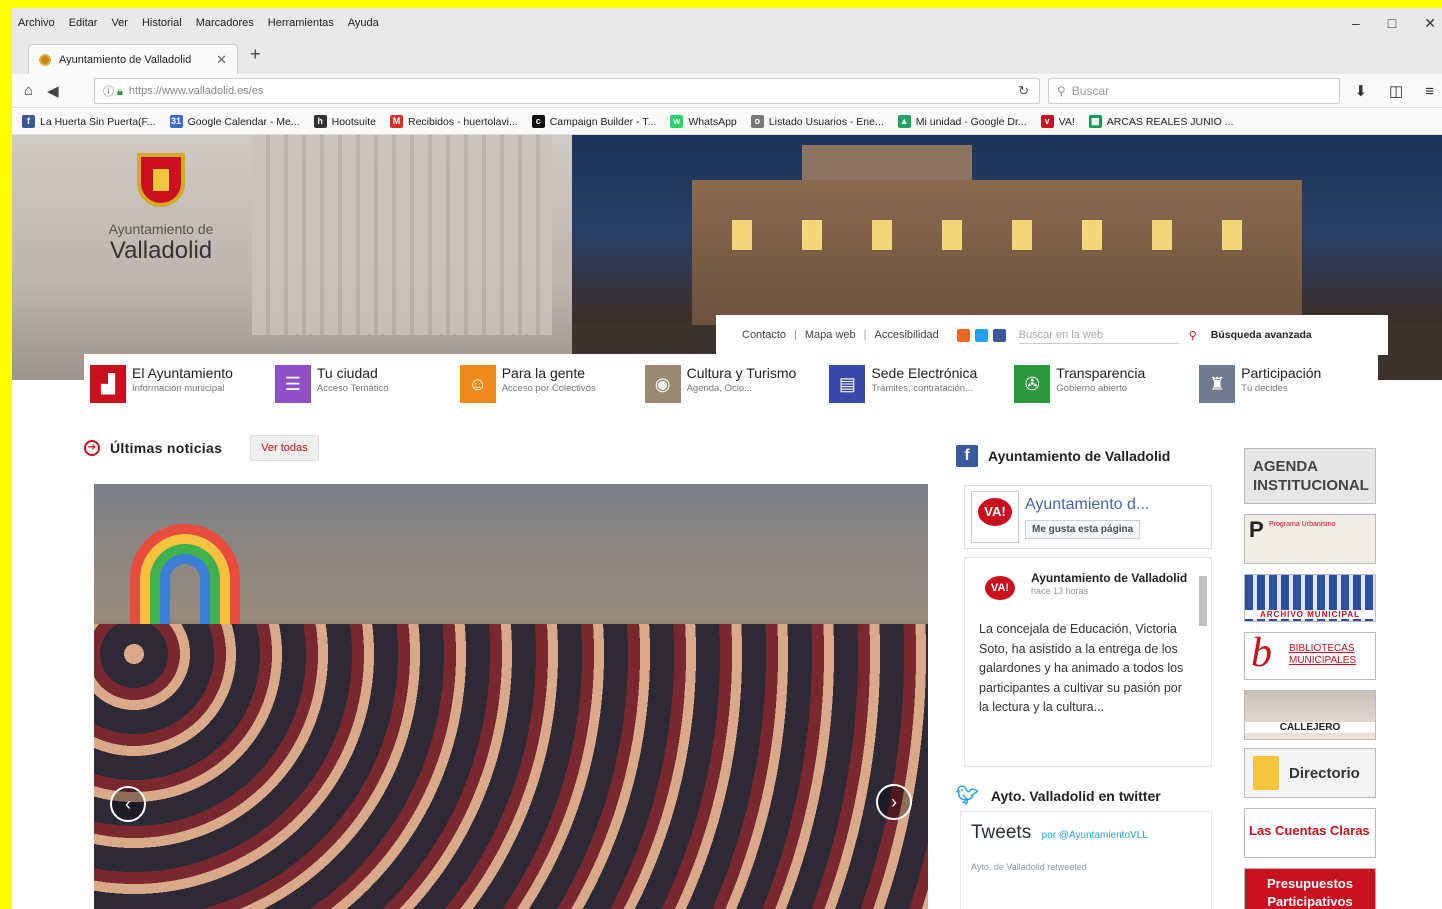  What do you see at coordinates (161, 229) in the screenshot?
I see `logo-line1: Ayuntamiento de` at bounding box center [161, 229].